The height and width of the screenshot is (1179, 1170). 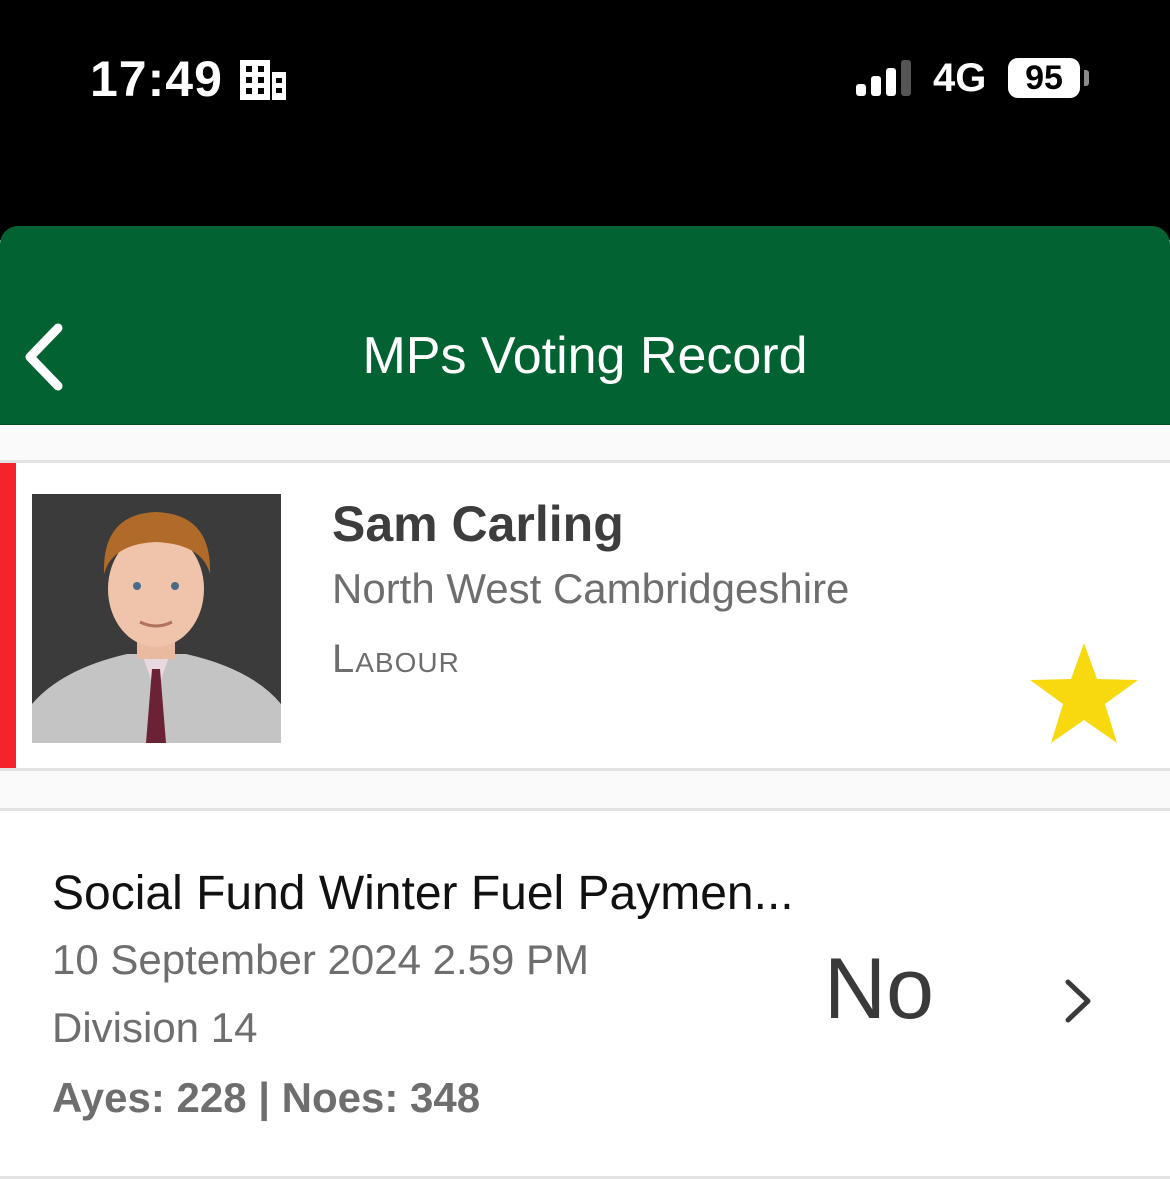 I want to click on network-label: 4G, so click(x=960, y=78).